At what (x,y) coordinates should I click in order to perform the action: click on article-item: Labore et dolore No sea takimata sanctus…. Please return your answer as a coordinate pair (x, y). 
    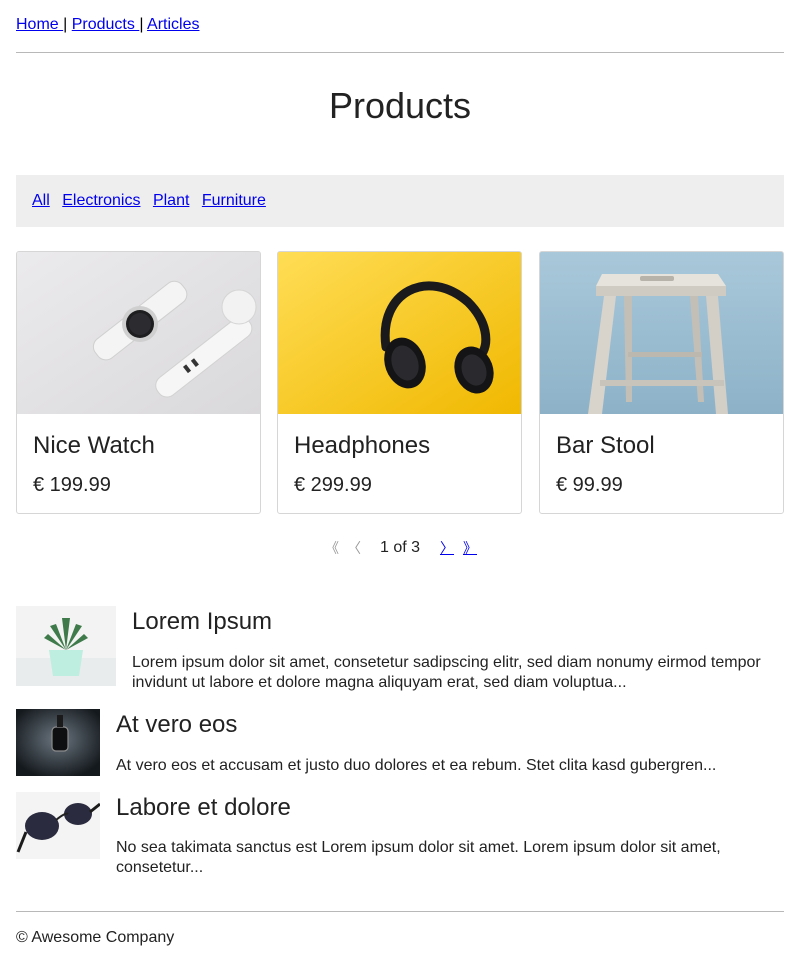
    Looking at the image, I should click on (400, 837).